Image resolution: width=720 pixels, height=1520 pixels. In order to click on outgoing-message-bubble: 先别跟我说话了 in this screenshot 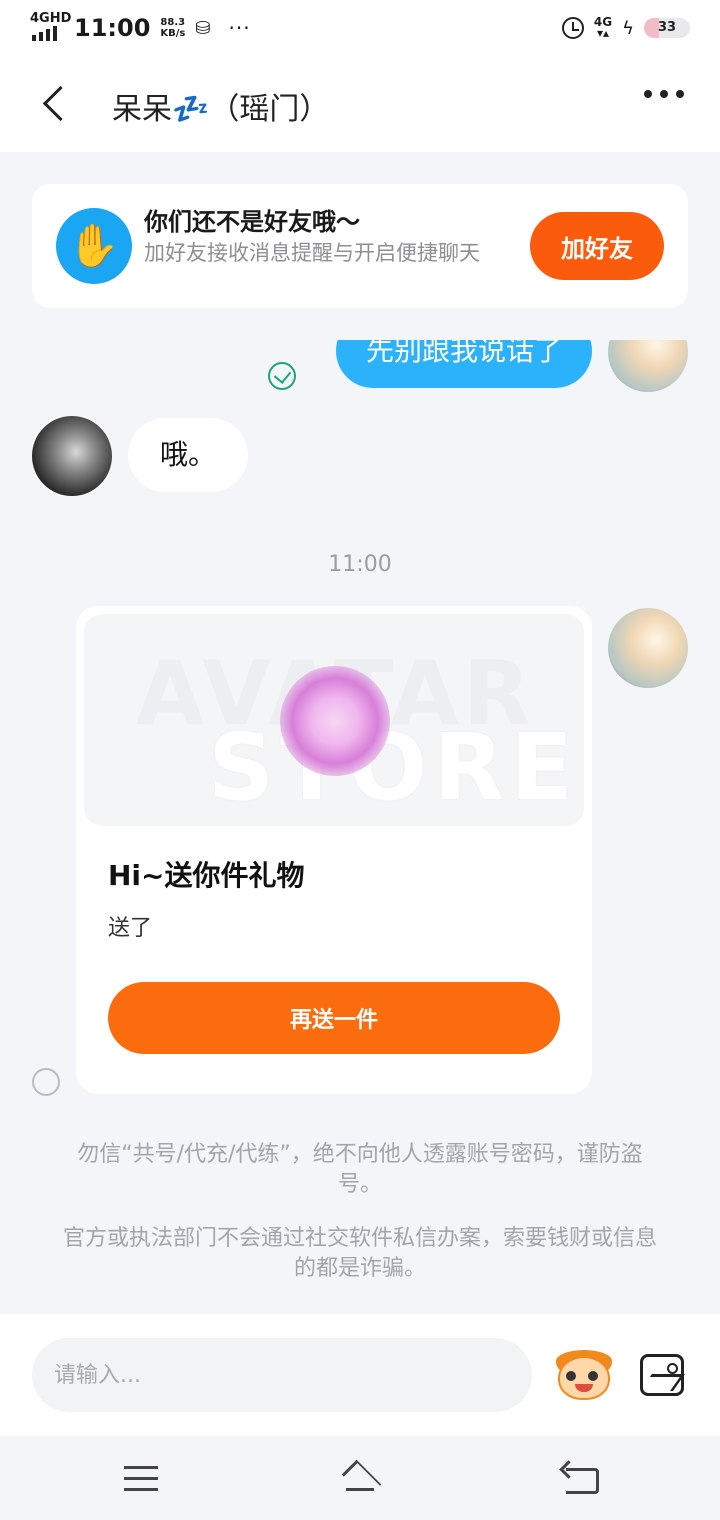, I will do `click(463, 364)`.